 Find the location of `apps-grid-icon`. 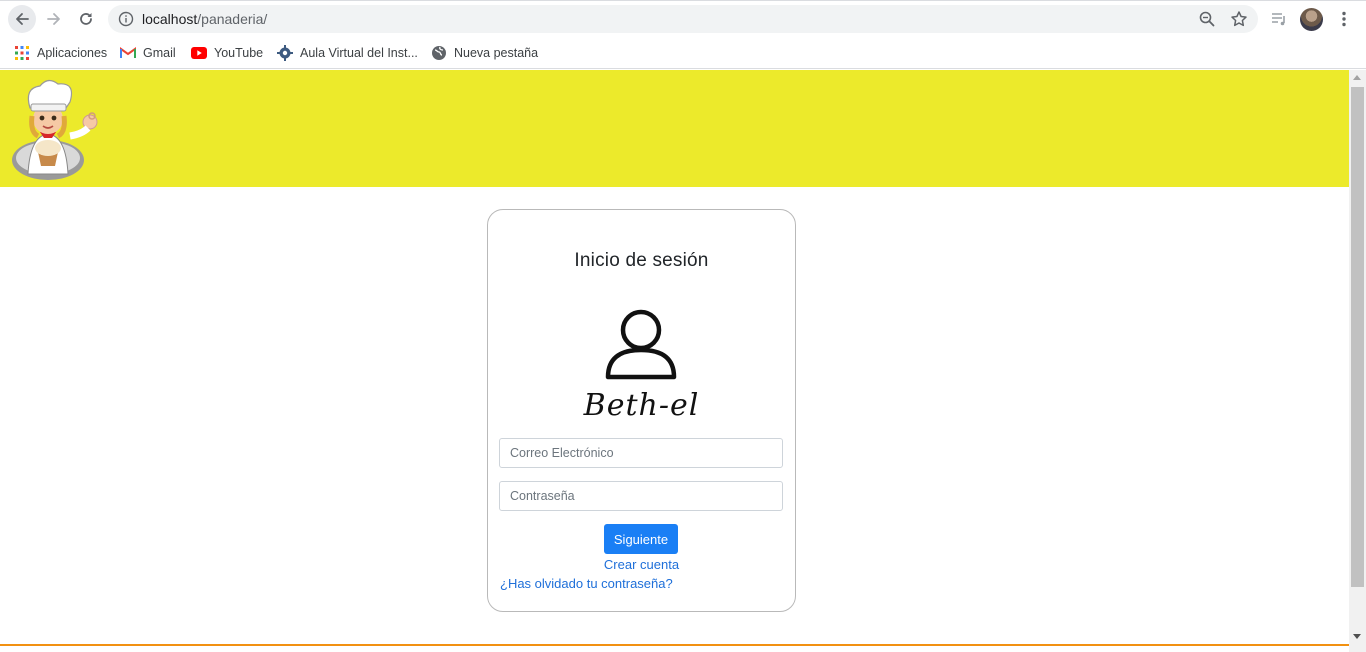

apps-grid-icon is located at coordinates (22, 53).